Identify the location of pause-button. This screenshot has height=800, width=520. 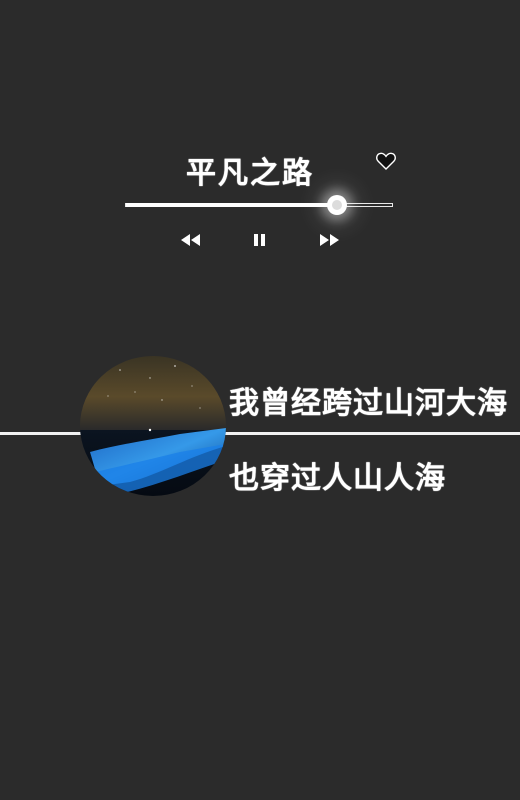
(260, 240).